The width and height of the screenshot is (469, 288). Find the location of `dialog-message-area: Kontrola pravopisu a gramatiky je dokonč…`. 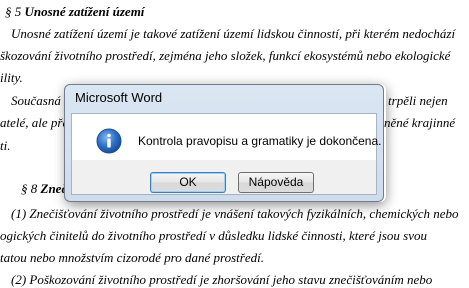

dialog-message-area: Kontrola pravopisu a gramatiky je dokonč… is located at coordinates (226, 137).